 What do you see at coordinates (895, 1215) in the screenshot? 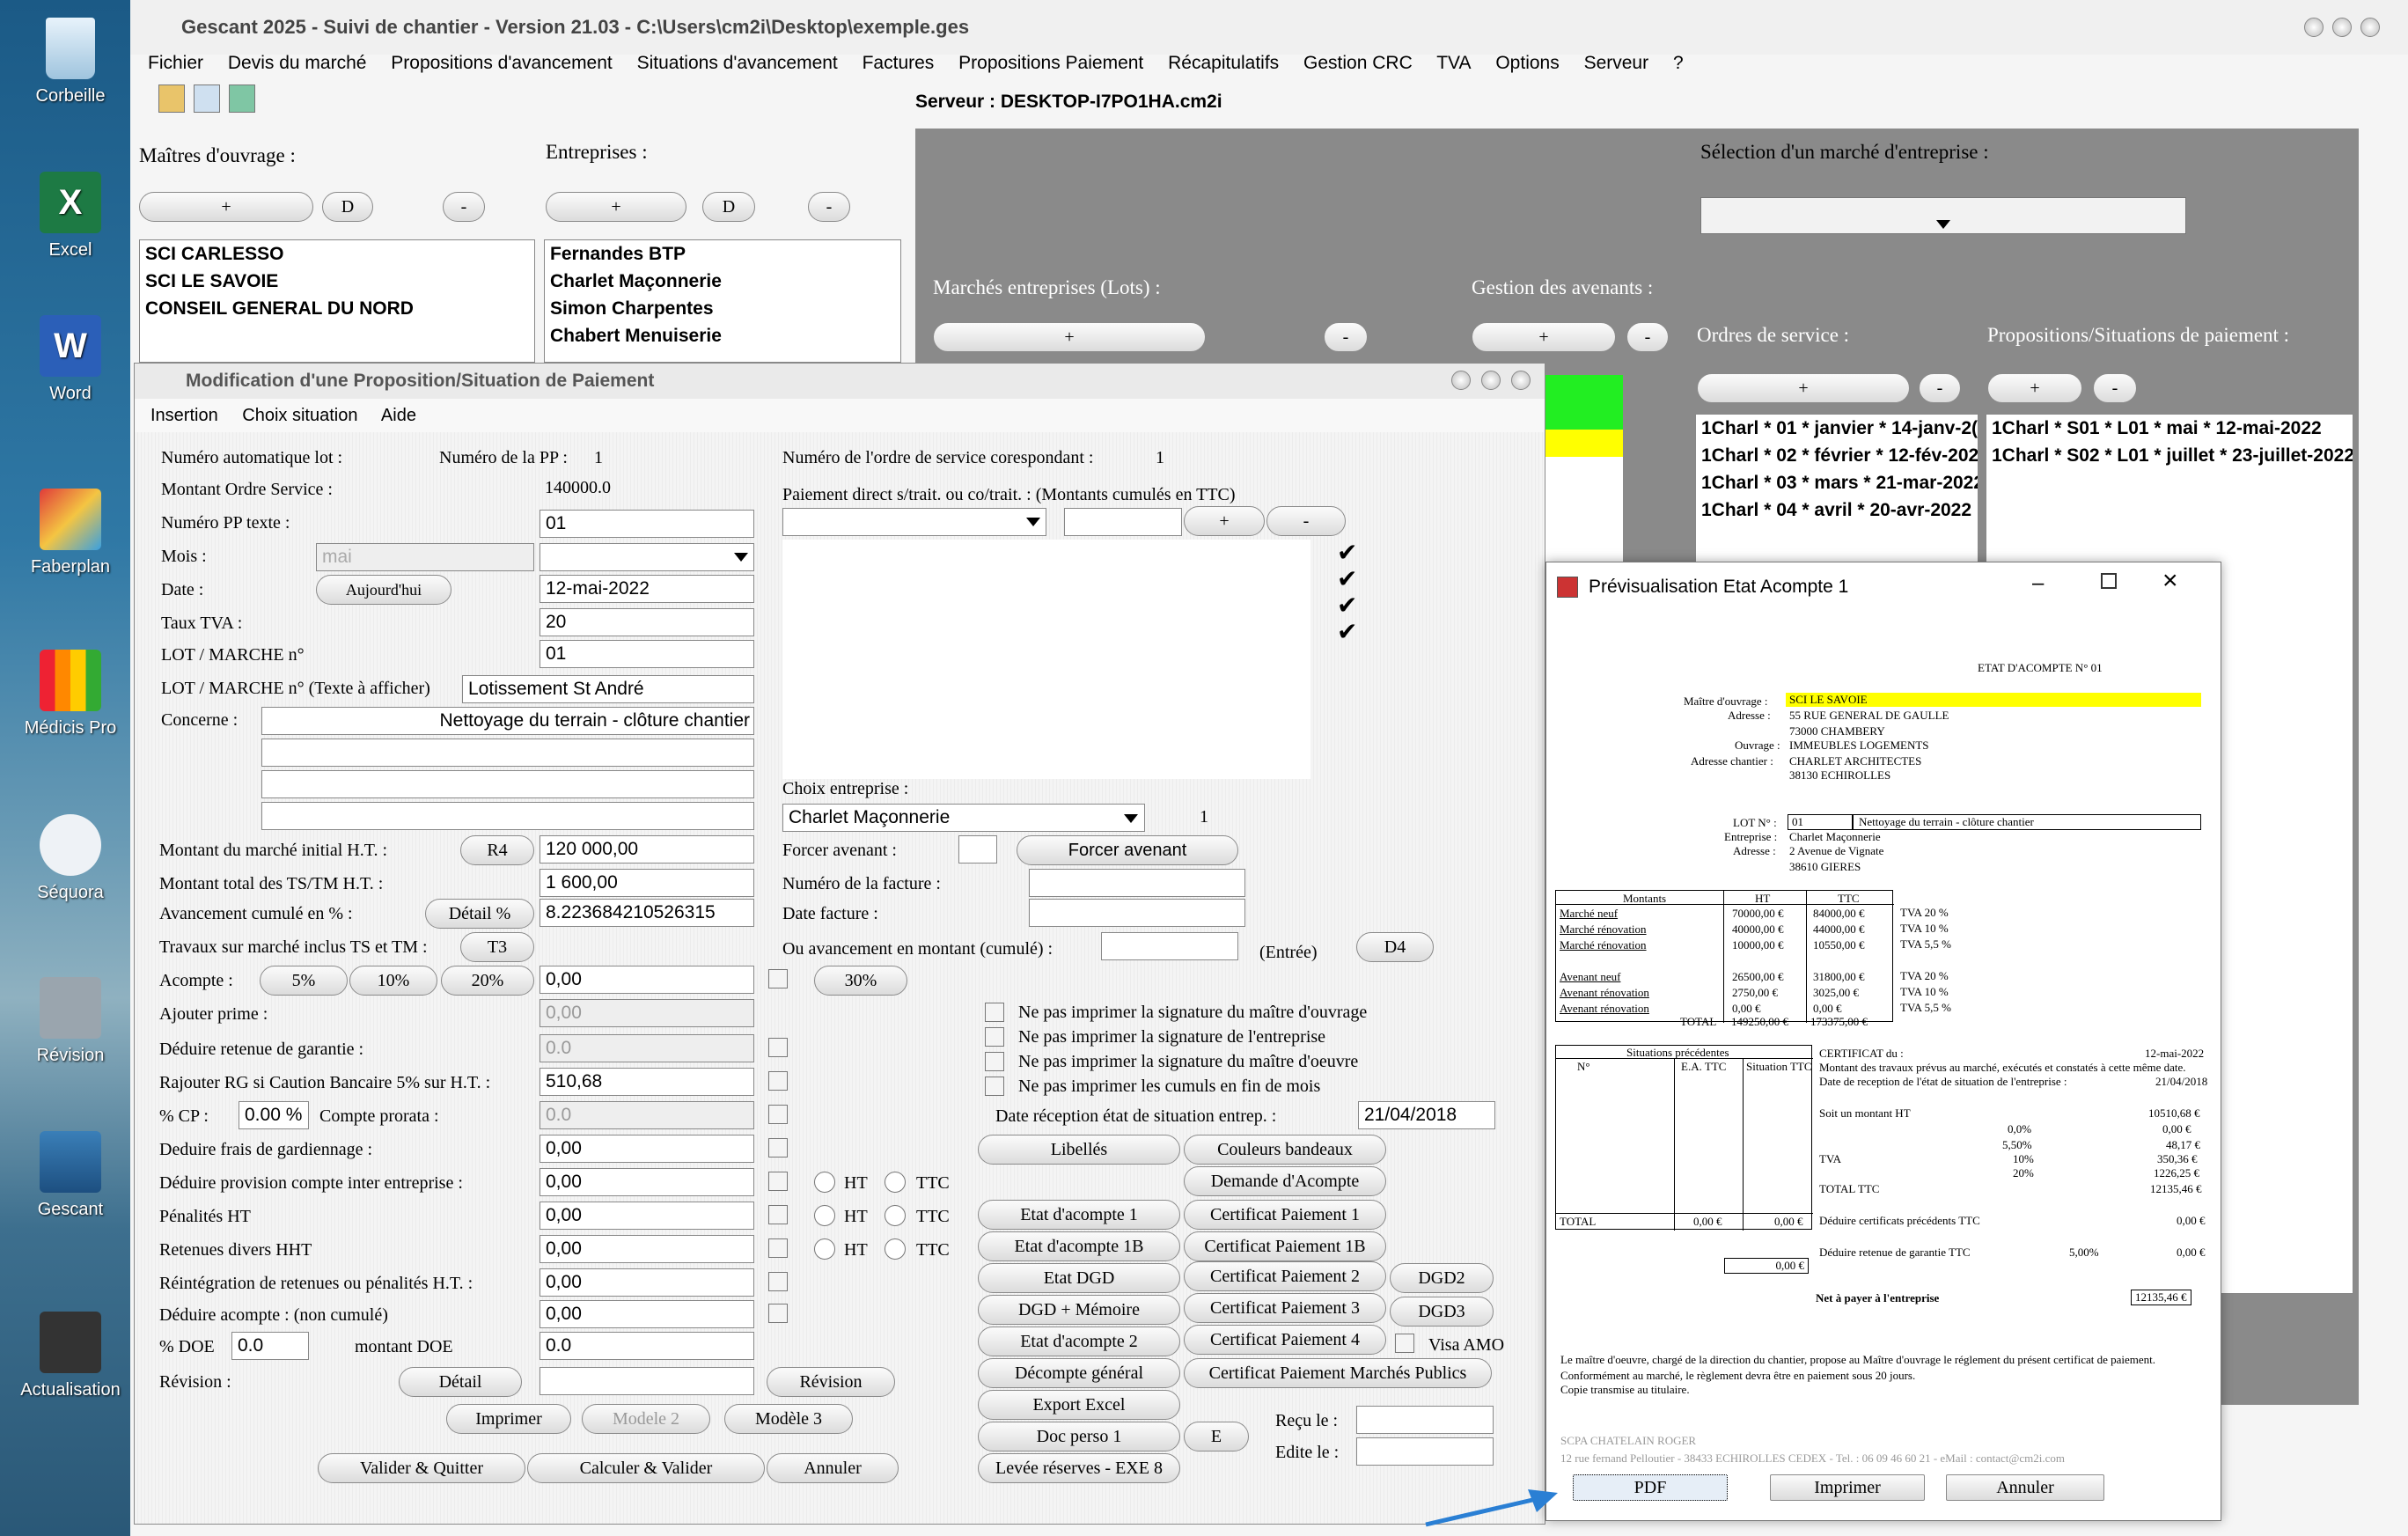
I see `penalites-ttc-radio` at bounding box center [895, 1215].